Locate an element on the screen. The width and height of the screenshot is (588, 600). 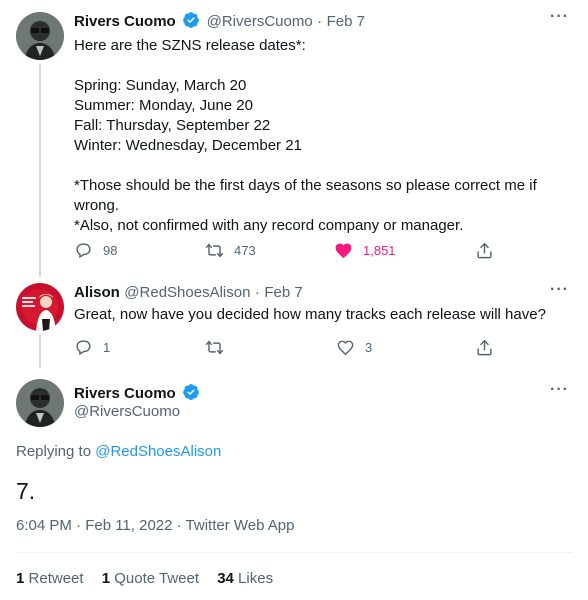
retweets-label: Retweet is located at coordinates (56, 578).